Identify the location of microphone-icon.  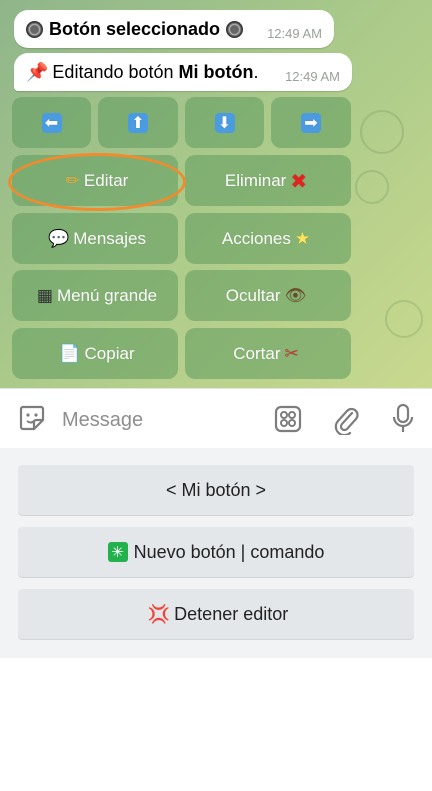
(403, 419).